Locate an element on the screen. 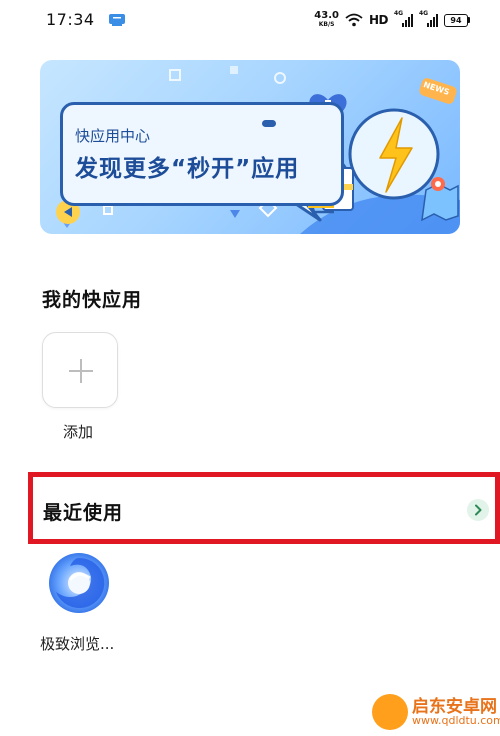 The height and width of the screenshot is (736, 500). banner-subtitle: 快应用中心 is located at coordinates (113, 136).